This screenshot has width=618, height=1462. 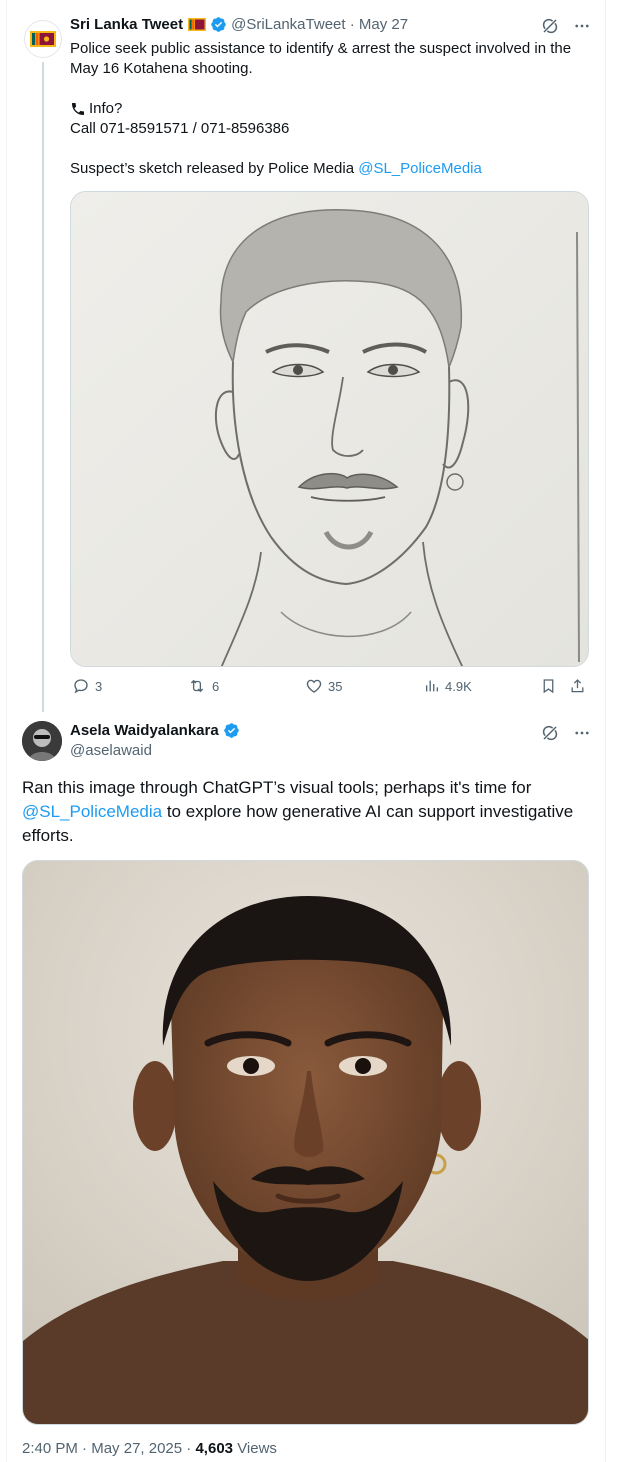 I want to click on reply-button: 3, so click(x=87, y=686).